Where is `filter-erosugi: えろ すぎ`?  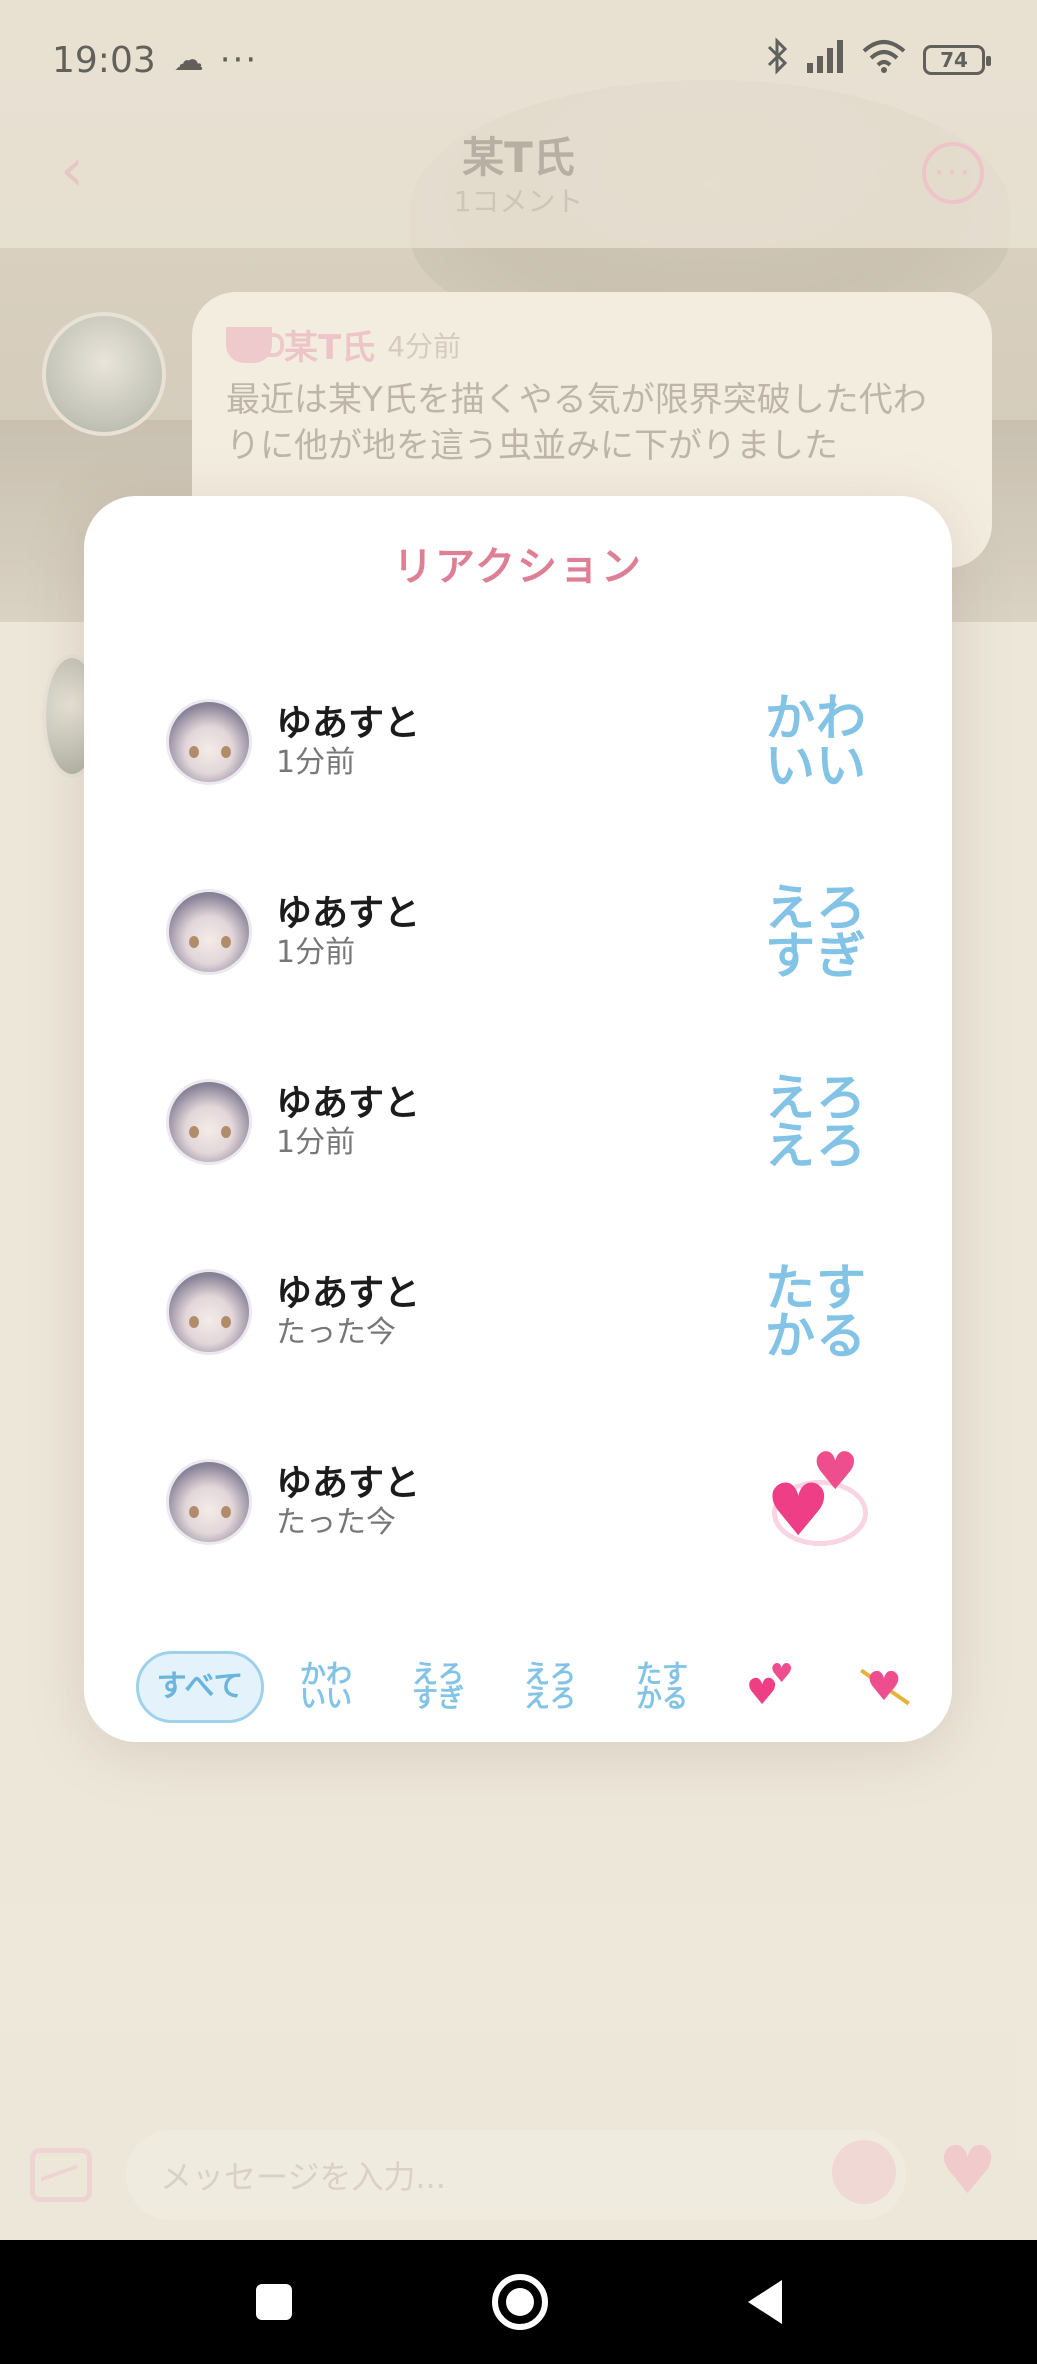
filter-erosugi: えろ すぎ is located at coordinates (438, 1687).